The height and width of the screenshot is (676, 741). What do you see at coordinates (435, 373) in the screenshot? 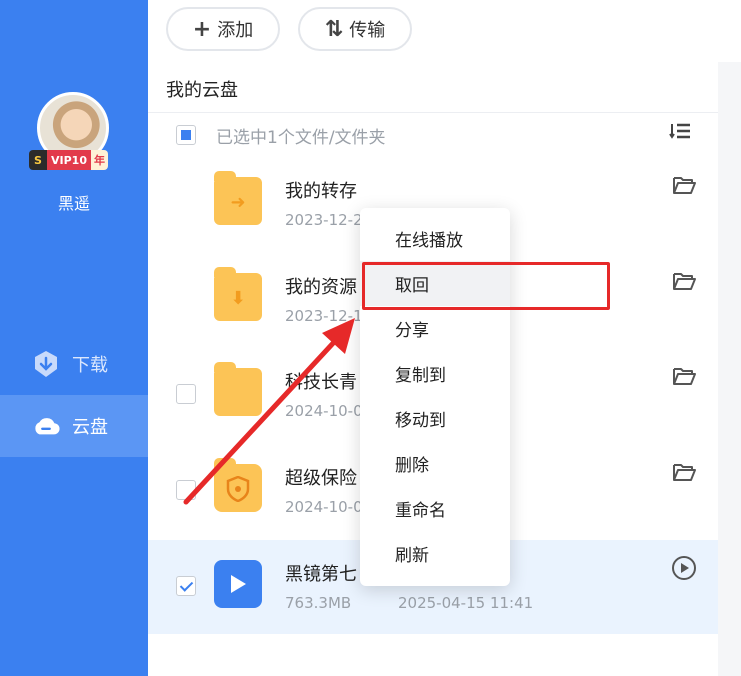
I see `menu-item-copy-to: 复制到` at bounding box center [435, 373].